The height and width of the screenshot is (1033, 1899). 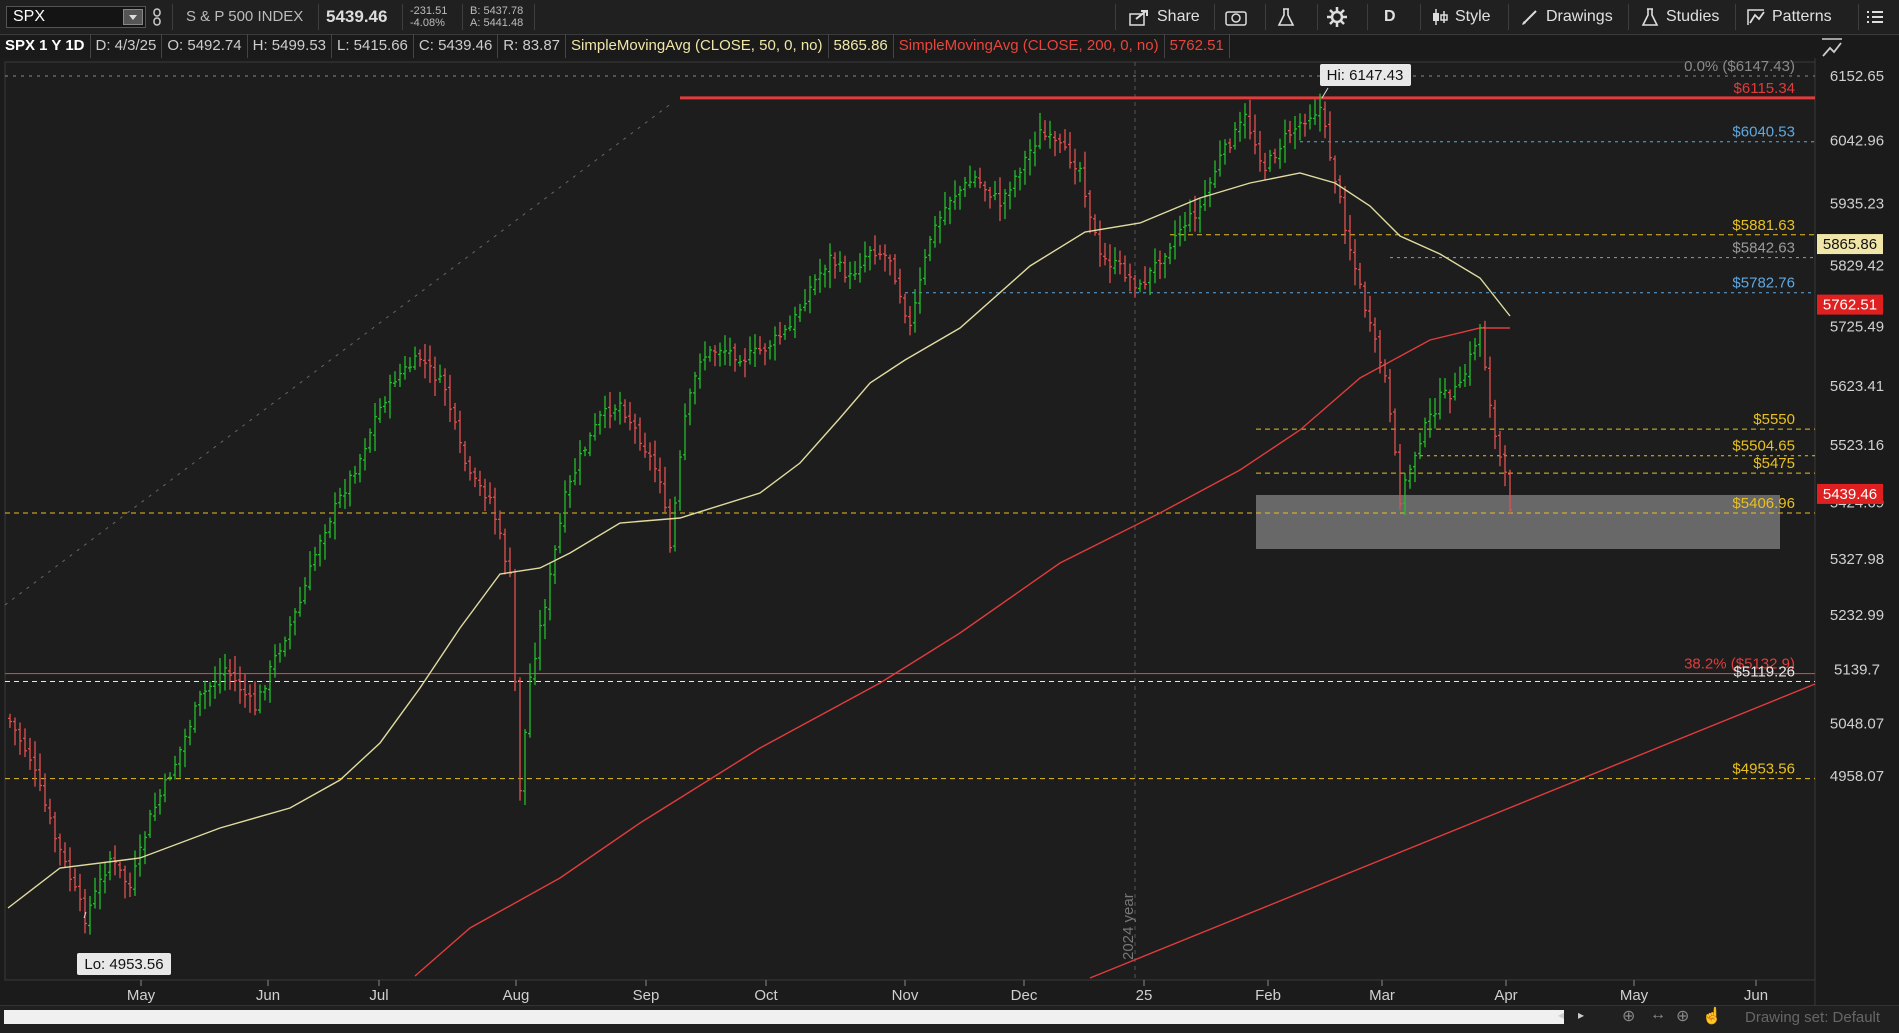 I want to click on share-button: Share, so click(x=1164, y=17).